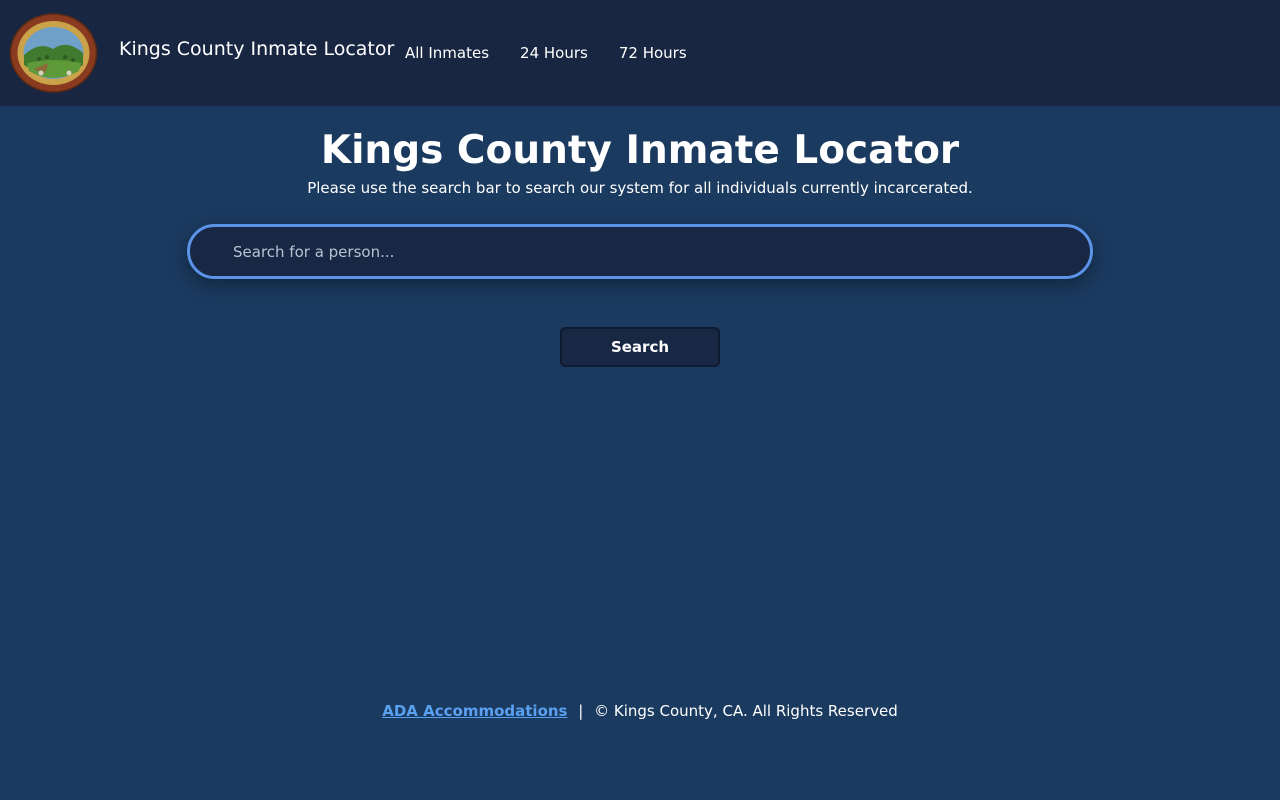 This screenshot has width=1280, height=800. What do you see at coordinates (447, 53) in the screenshot?
I see `nav-all-inmates: All Inmates` at bounding box center [447, 53].